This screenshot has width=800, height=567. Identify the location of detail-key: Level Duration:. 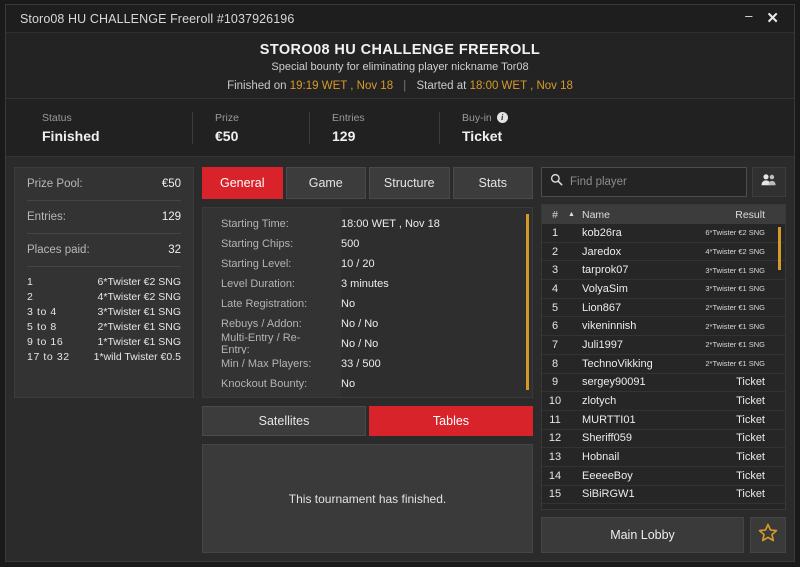
(263, 284).